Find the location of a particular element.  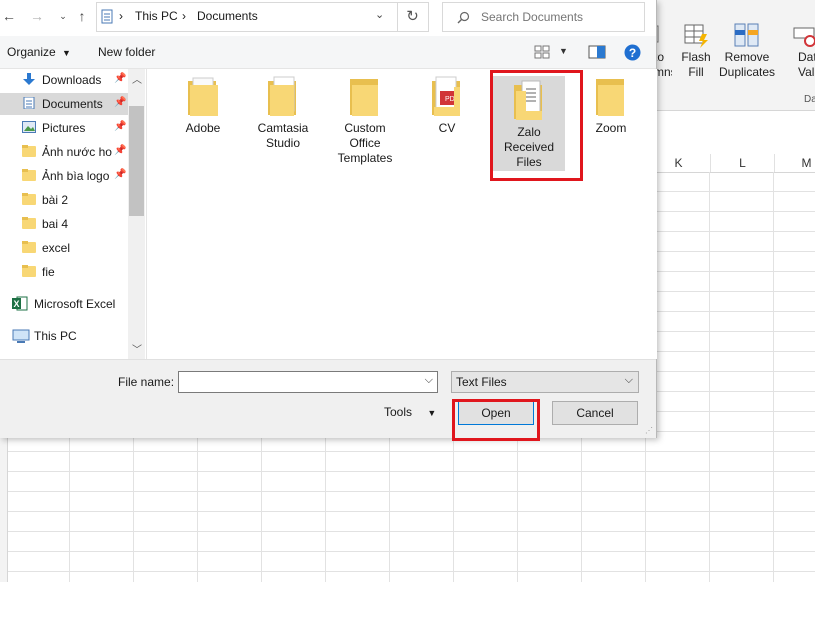

nav-item-pictures: Pictures 📌 is located at coordinates (64, 128).